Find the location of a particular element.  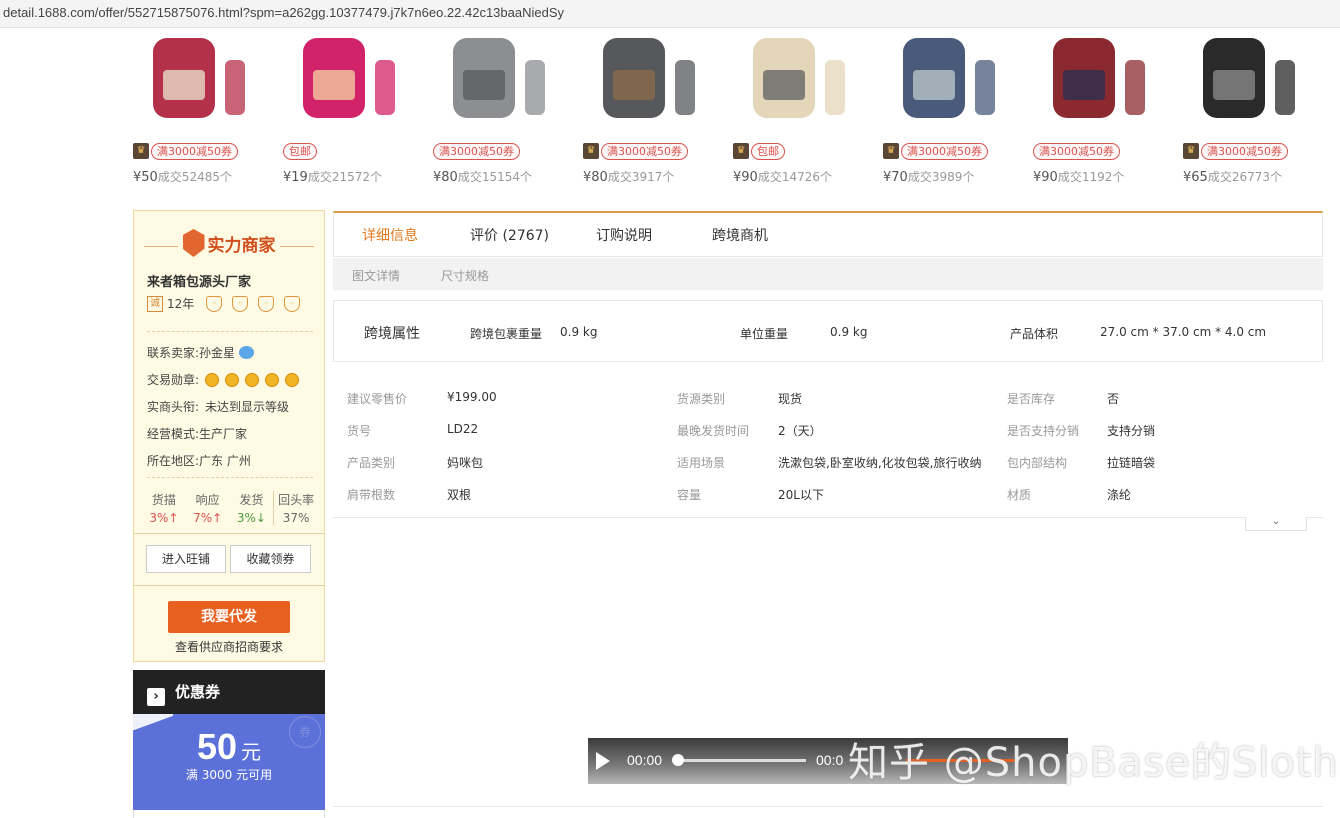

attr-value: 0.9 kg is located at coordinates (579, 332).